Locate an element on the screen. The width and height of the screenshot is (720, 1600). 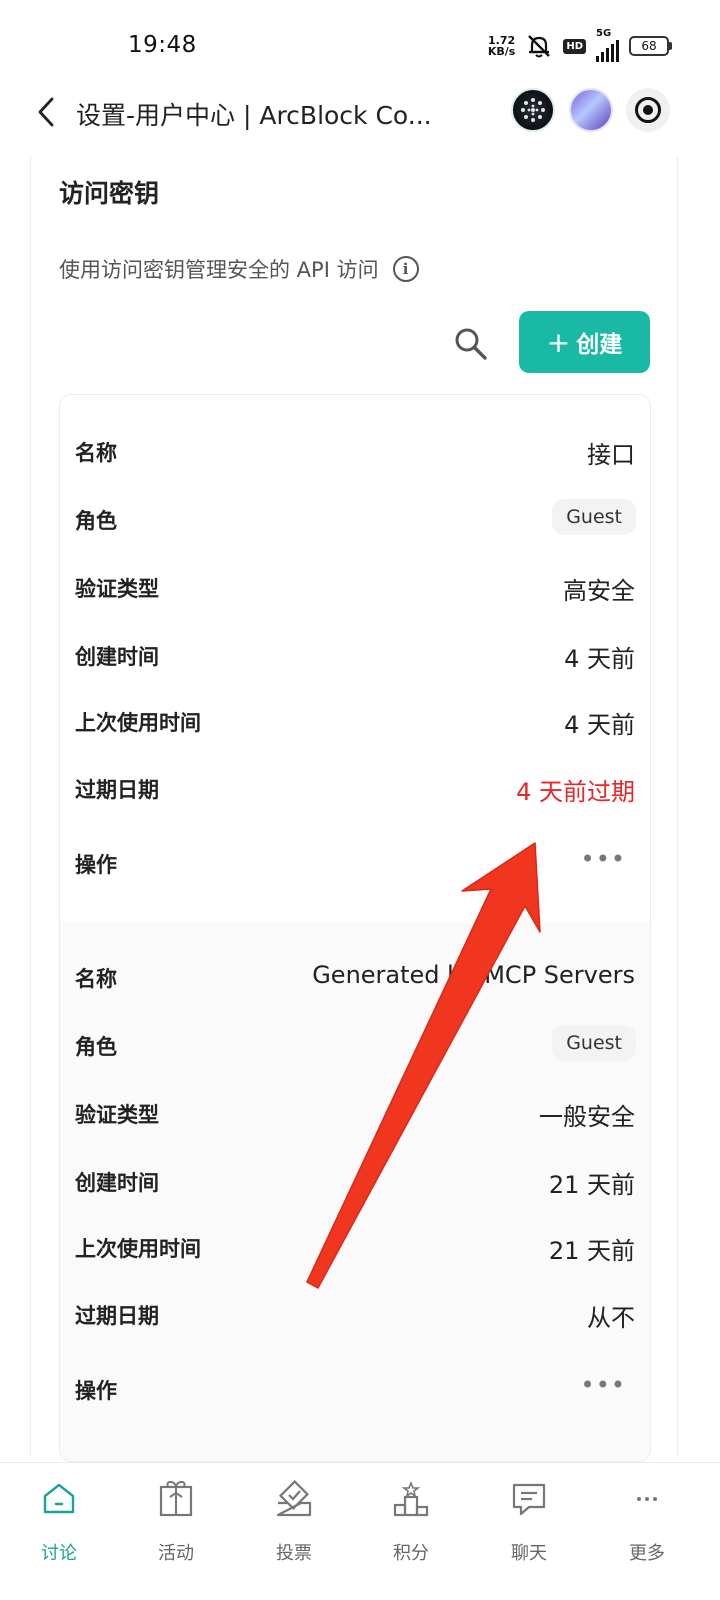
key-auth-value: 高安全 is located at coordinates (599, 591).